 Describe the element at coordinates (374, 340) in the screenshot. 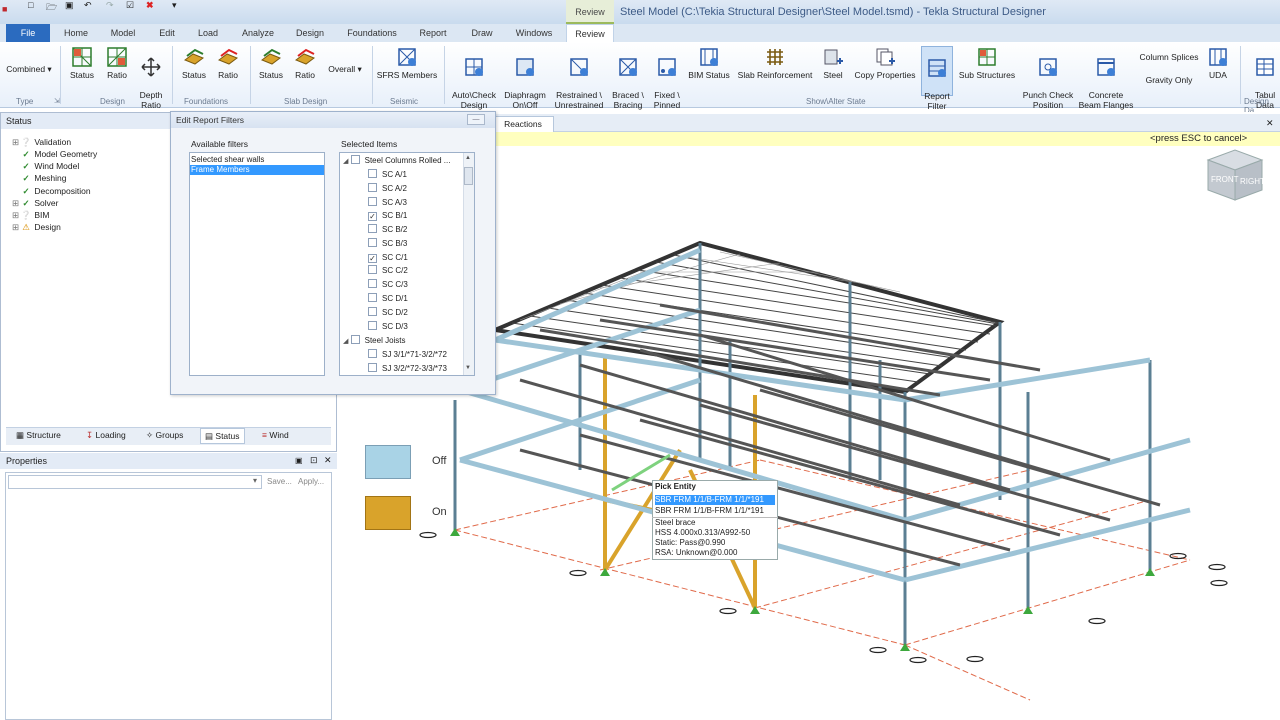

I see `group-steel-joists: ◢ Steel Joists` at that location.